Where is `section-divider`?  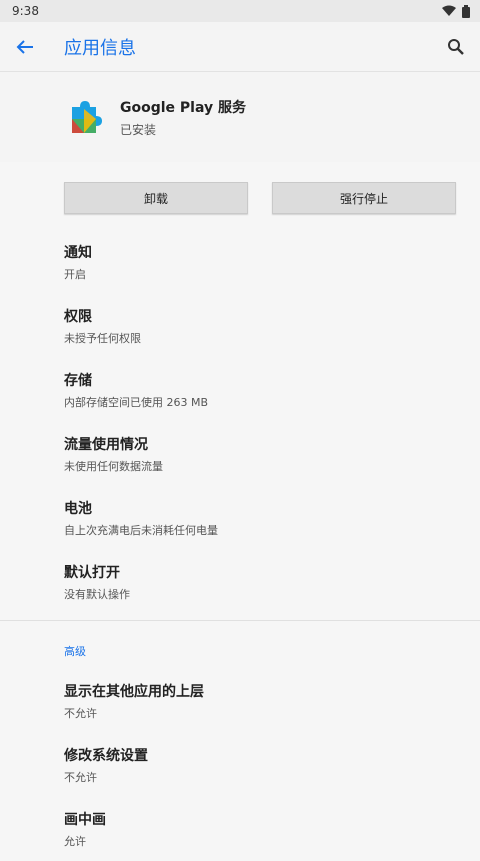 section-divider is located at coordinates (240, 620).